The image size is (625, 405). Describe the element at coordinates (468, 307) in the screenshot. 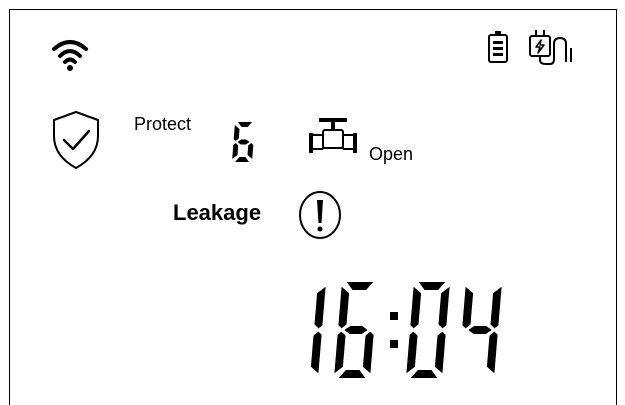

I see `clock-digit-3-segment-f` at that location.